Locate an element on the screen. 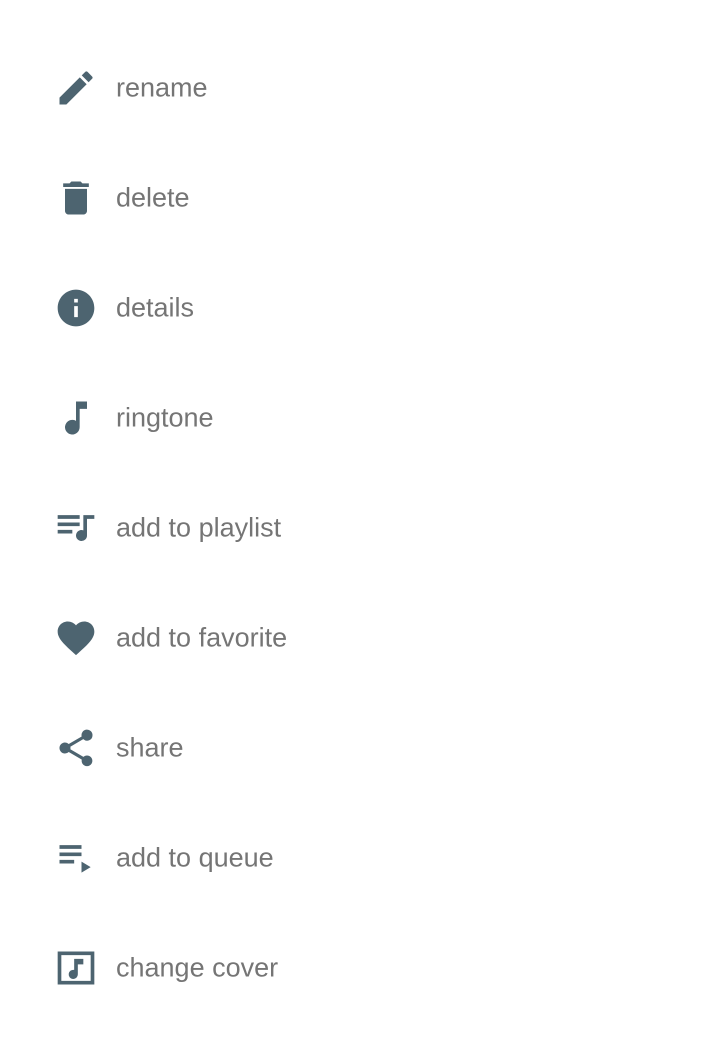 The image size is (720, 1042). menu-item-label: delete is located at coordinates (153, 197).